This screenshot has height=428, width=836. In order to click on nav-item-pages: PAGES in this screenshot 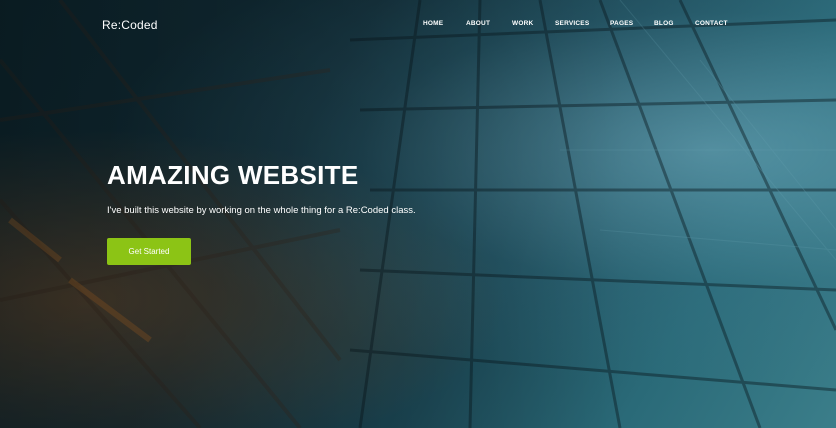, I will do `click(621, 23)`.